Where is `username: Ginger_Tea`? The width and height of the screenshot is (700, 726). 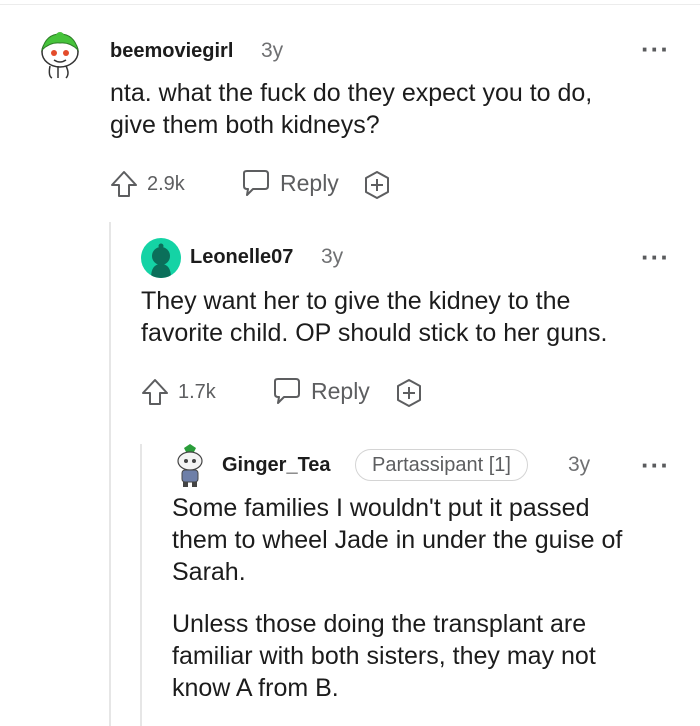
username: Ginger_Tea is located at coordinates (276, 465).